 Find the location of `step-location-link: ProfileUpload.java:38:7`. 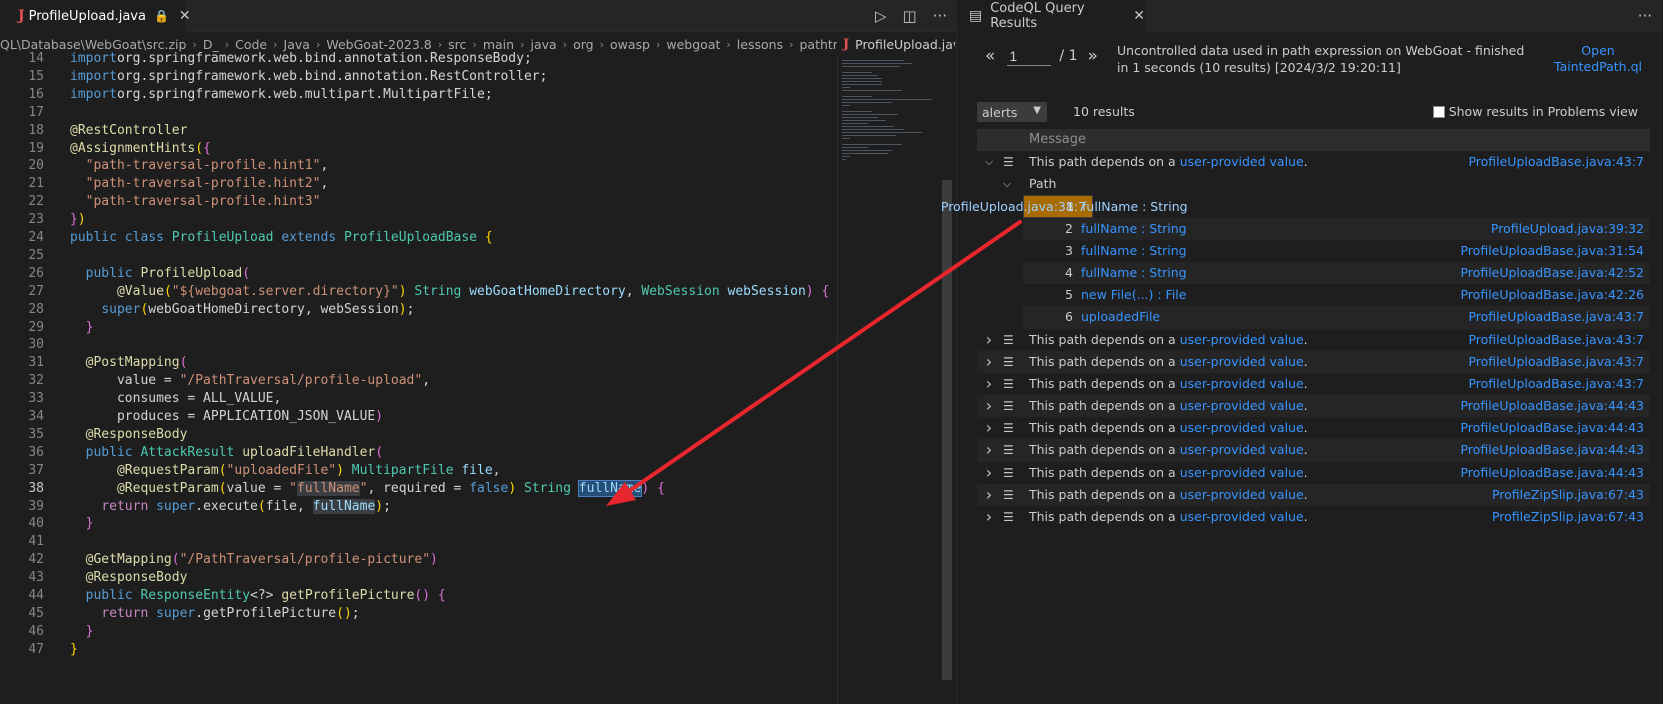

step-location-link: ProfileUpload.java:38:7 is located at coordinates (1013, 207).